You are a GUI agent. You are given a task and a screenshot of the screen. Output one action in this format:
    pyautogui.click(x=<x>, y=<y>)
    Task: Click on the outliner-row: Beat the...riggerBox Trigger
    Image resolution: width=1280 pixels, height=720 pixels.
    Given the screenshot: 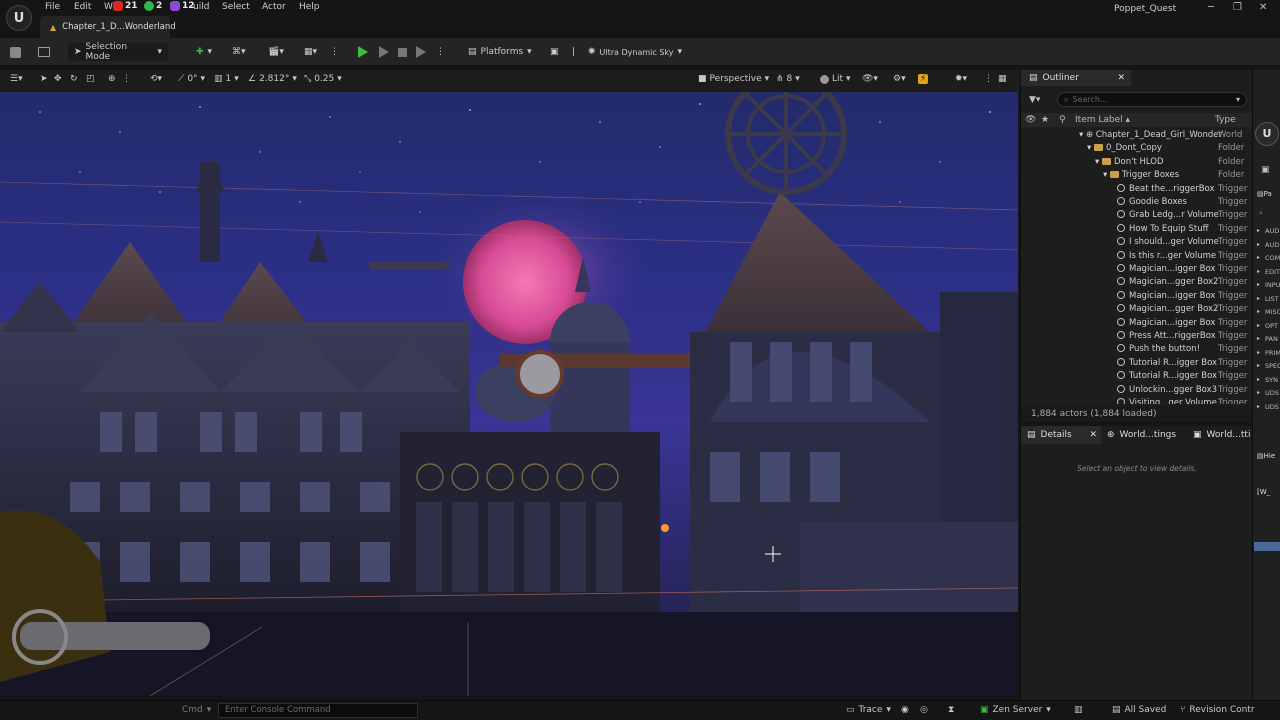 What is the action you would take?
    pyautogui.click(x=1137, y=189)
    